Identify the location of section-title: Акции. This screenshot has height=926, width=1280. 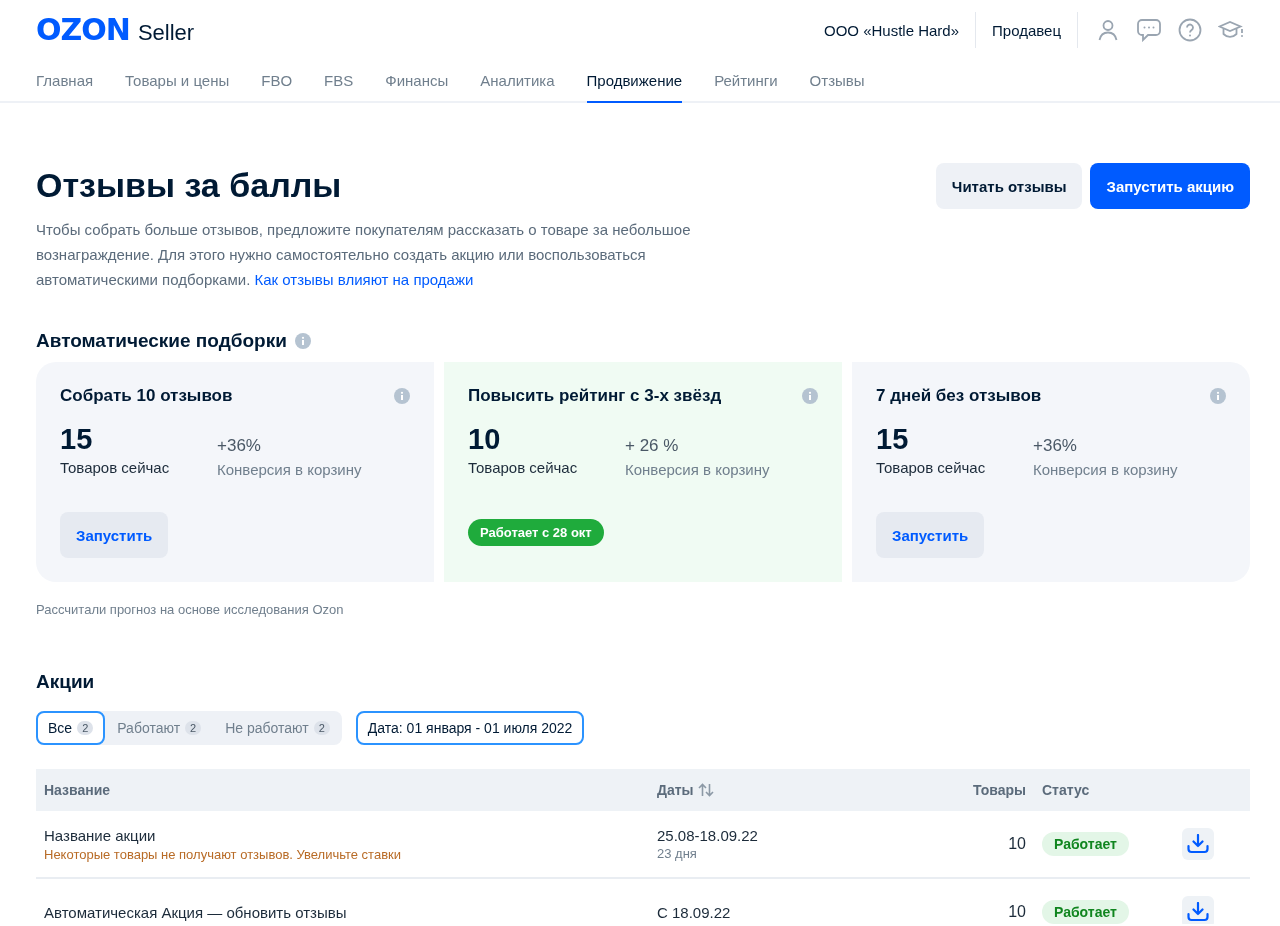
(66, 682).